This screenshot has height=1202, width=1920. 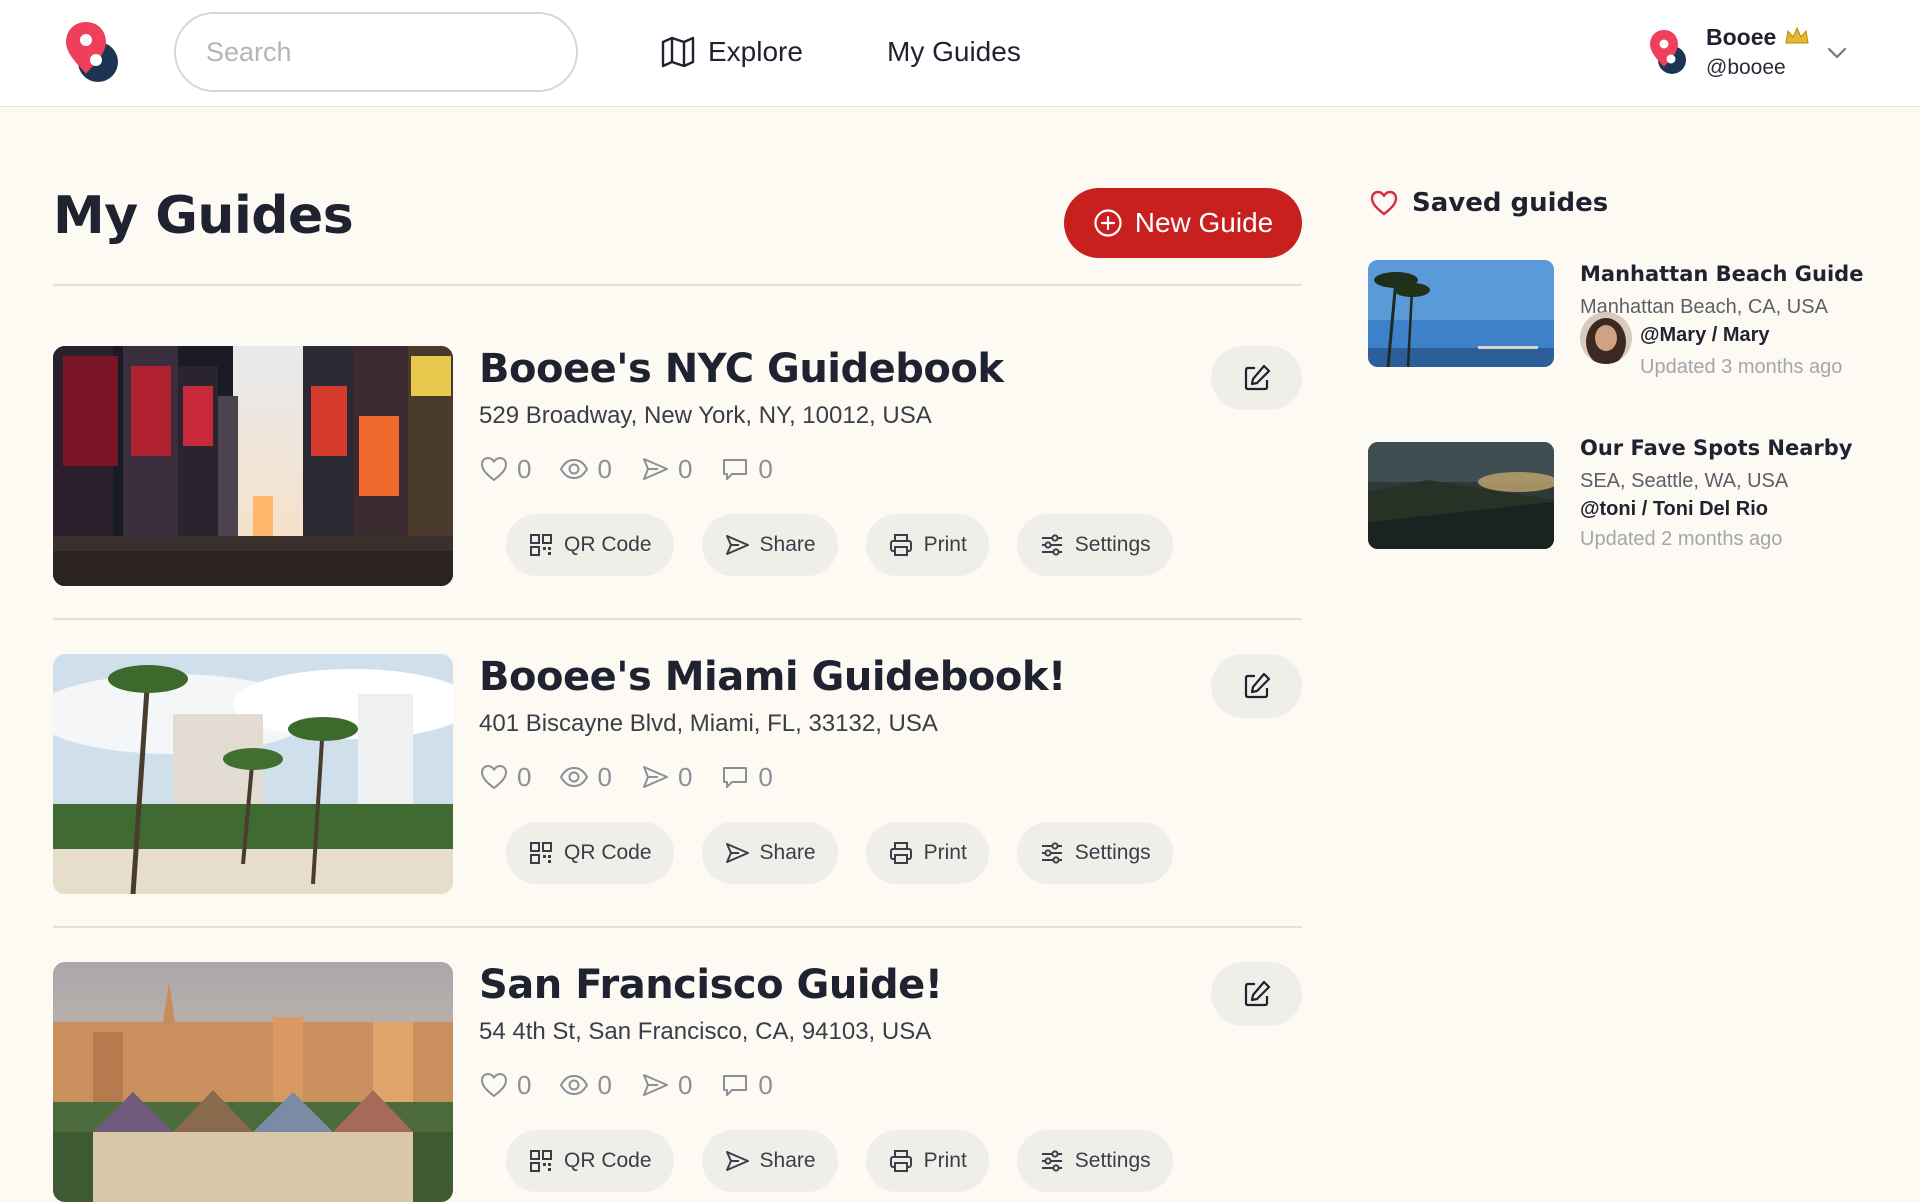 What do you see at coordinates (203, 216) in the screenshot?
I see `page-title: My Guides` at bounding box center [203, 216].